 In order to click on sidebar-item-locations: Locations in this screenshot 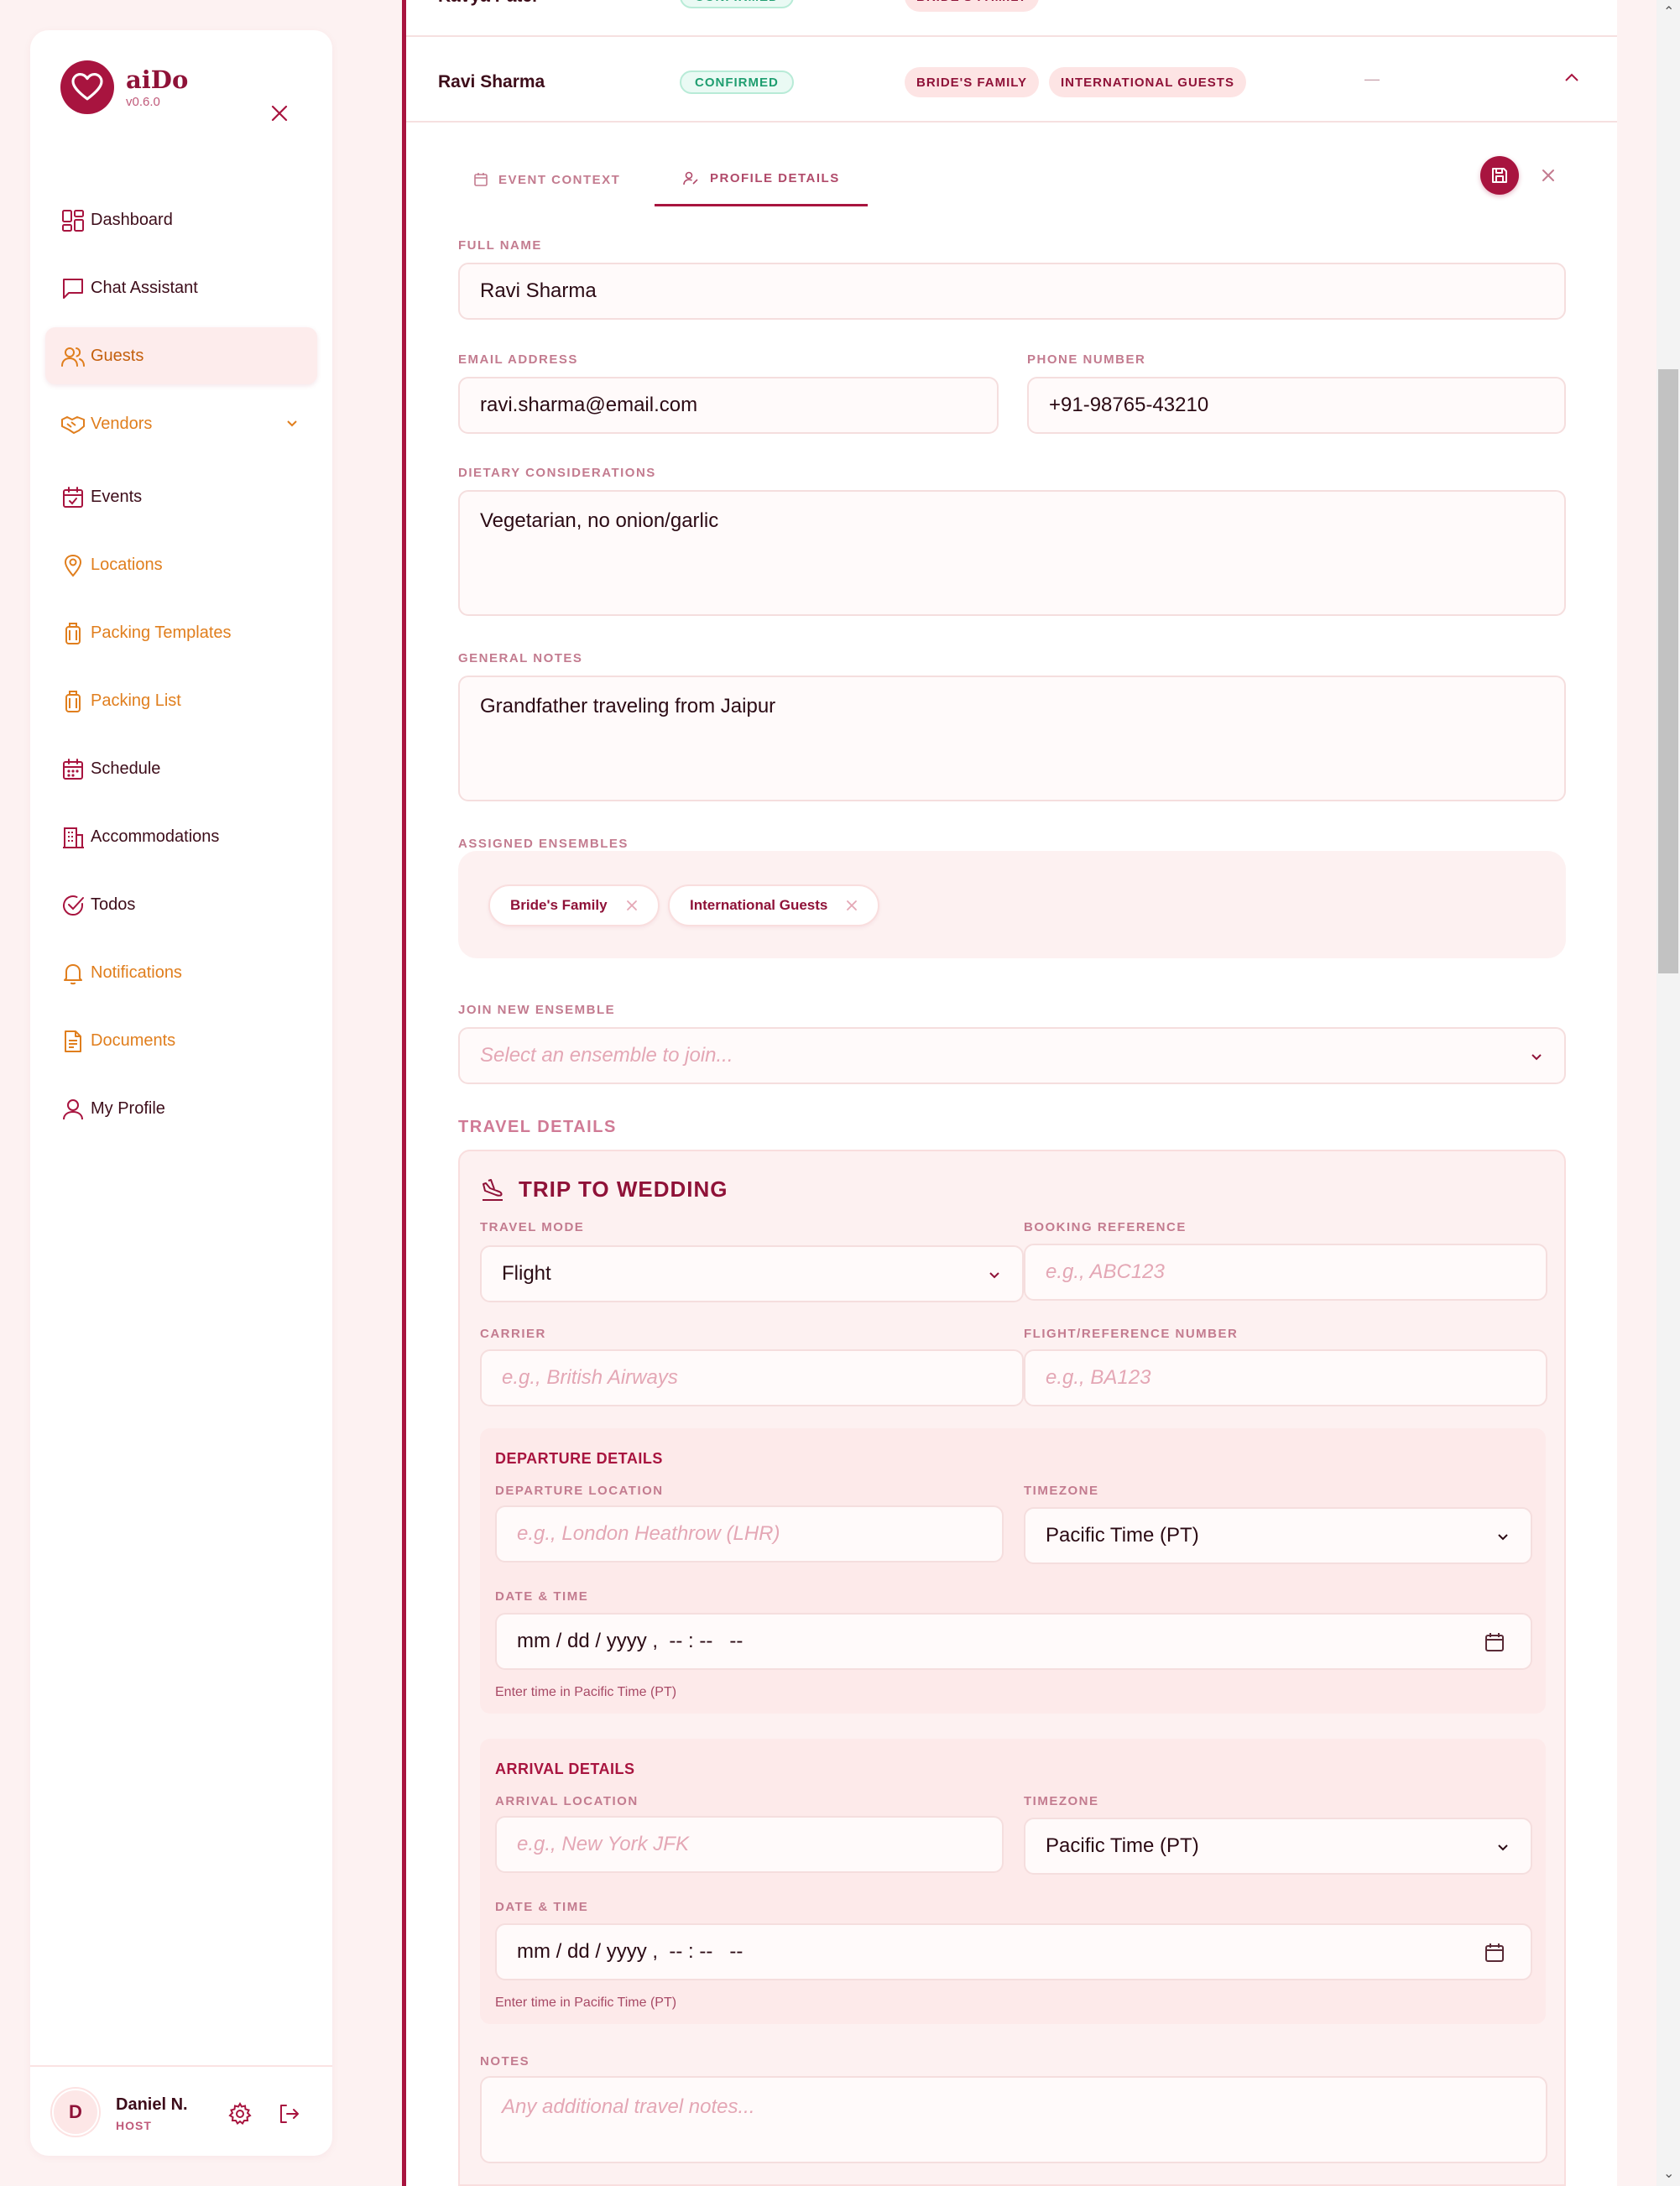, I will do `click(181, 564)`.